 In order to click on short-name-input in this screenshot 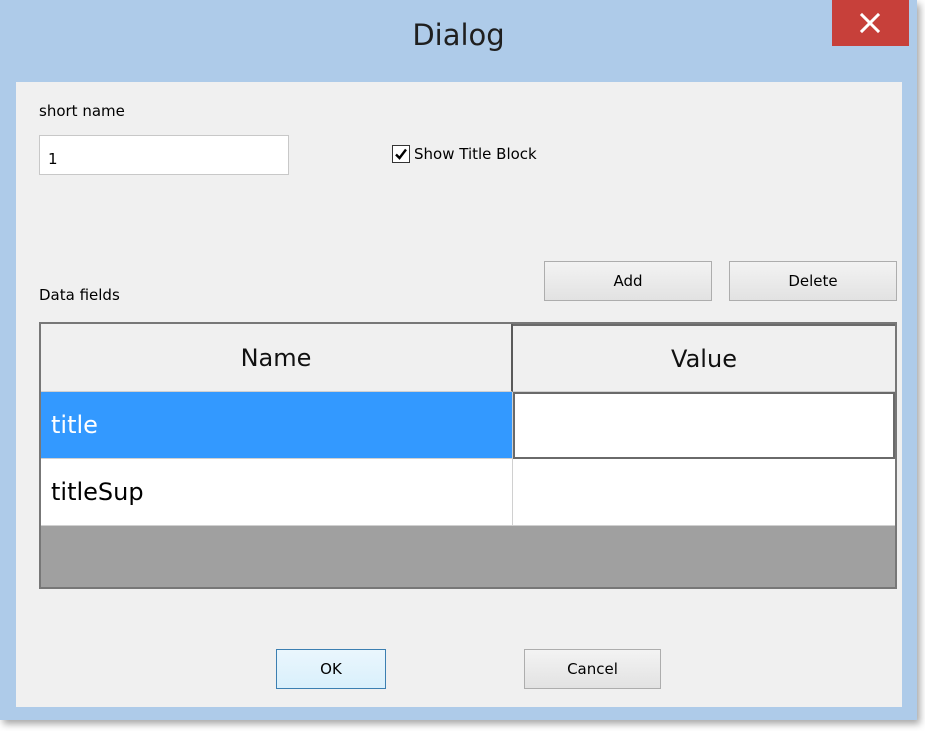, I will do `click(164, 155)`.